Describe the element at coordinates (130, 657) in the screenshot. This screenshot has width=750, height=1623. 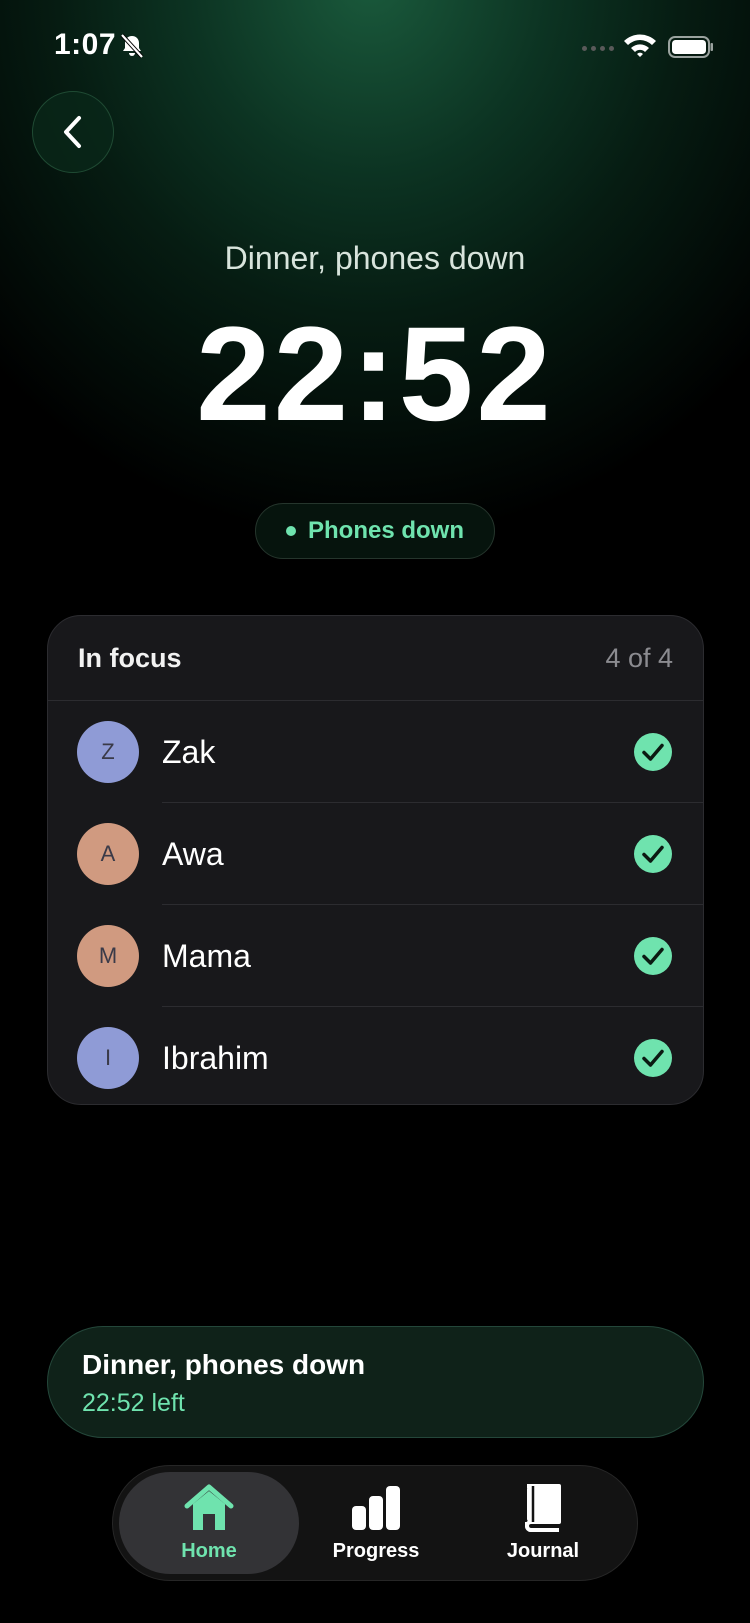
I see `card-title: In focus` at that location.